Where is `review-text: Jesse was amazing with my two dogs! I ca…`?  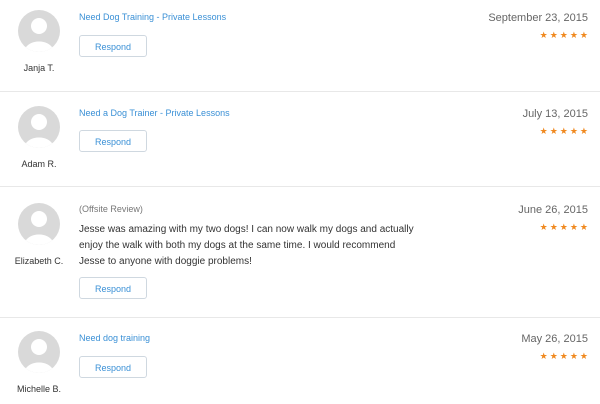 review-text: Jesse was amazing with my two dogs! I ca… is located at coordinates (246, 245).